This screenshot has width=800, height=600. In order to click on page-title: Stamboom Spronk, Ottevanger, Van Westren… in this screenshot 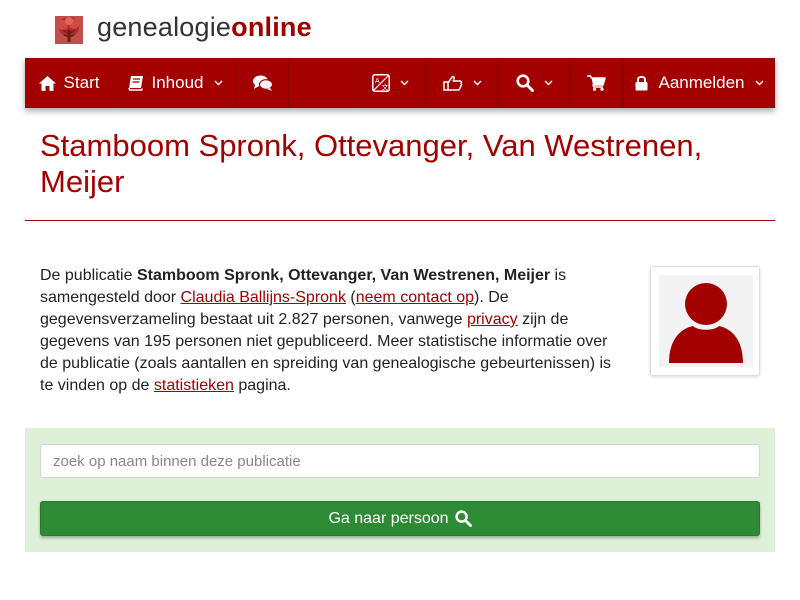, I will do `click(371, 163)`.